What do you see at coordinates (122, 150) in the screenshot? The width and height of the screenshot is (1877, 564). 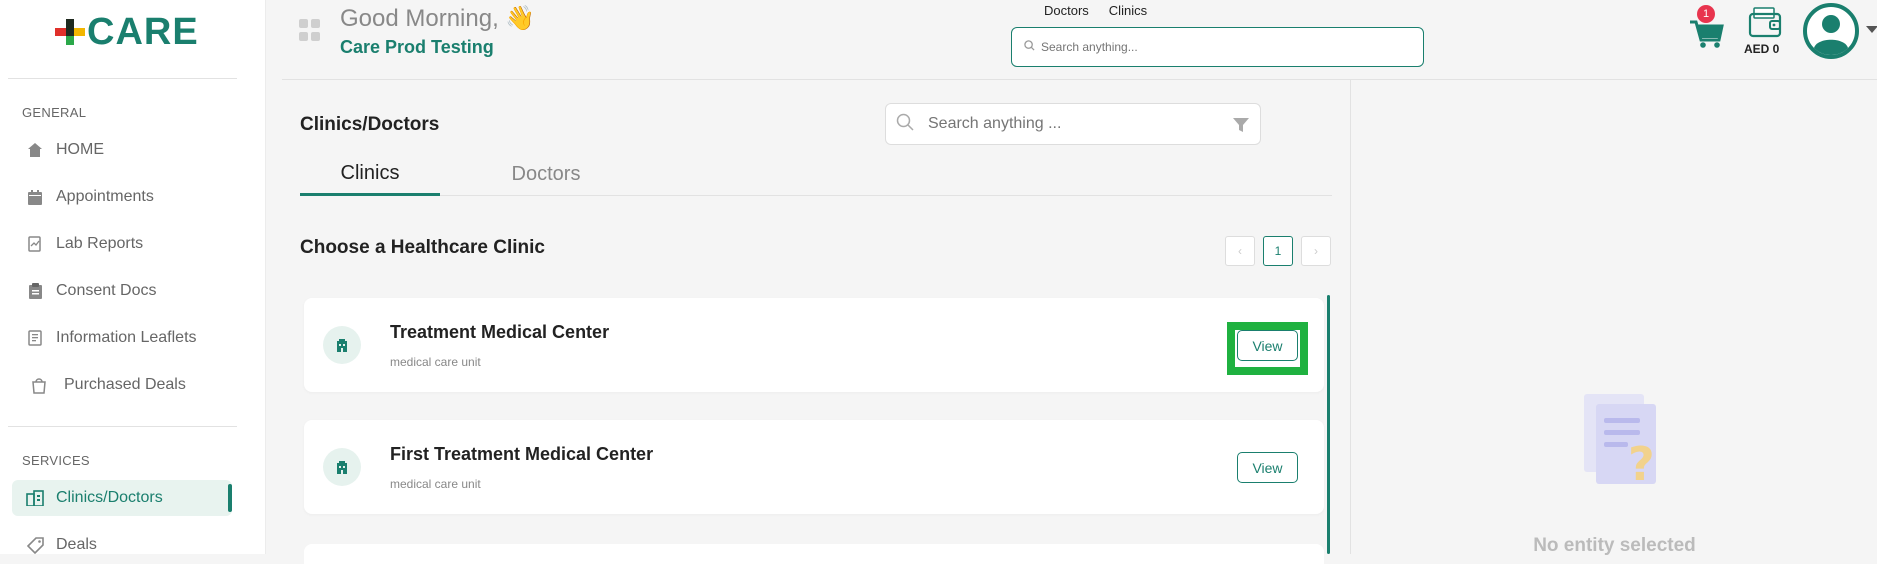 I see `sidebar-item-home: HOME` at bounding box center [122, 150].